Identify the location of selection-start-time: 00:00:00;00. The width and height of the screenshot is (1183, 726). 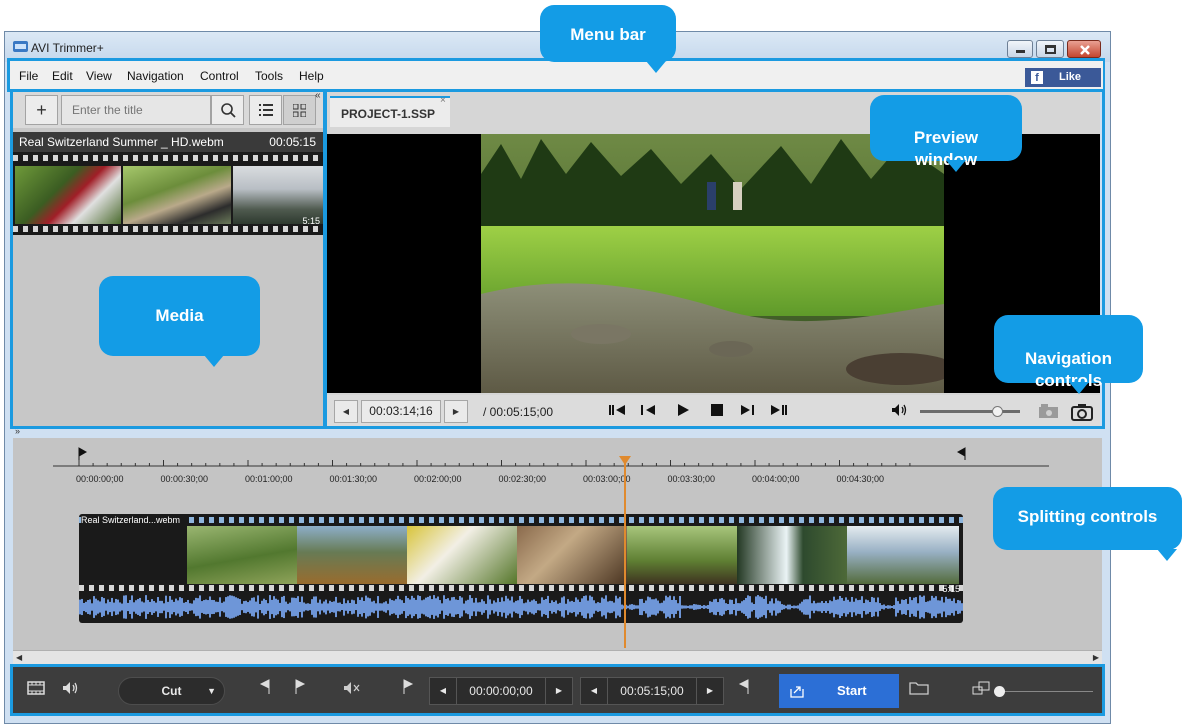
(501, 691).